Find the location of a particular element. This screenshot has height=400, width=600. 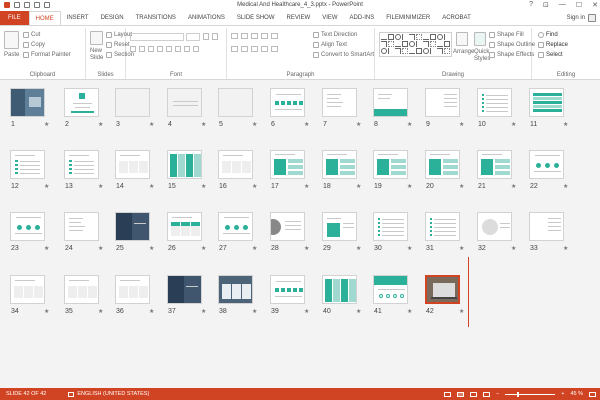

tab-animations: ANIMATIONS is located at coordinates (206, 18).